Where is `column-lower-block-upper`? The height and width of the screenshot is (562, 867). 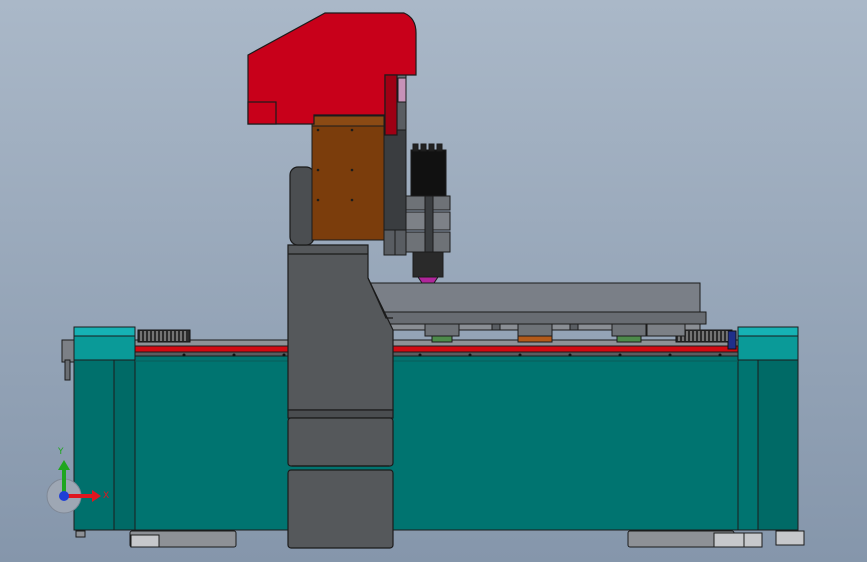 column-lower-block-upper is located at coordinates (340, 442).